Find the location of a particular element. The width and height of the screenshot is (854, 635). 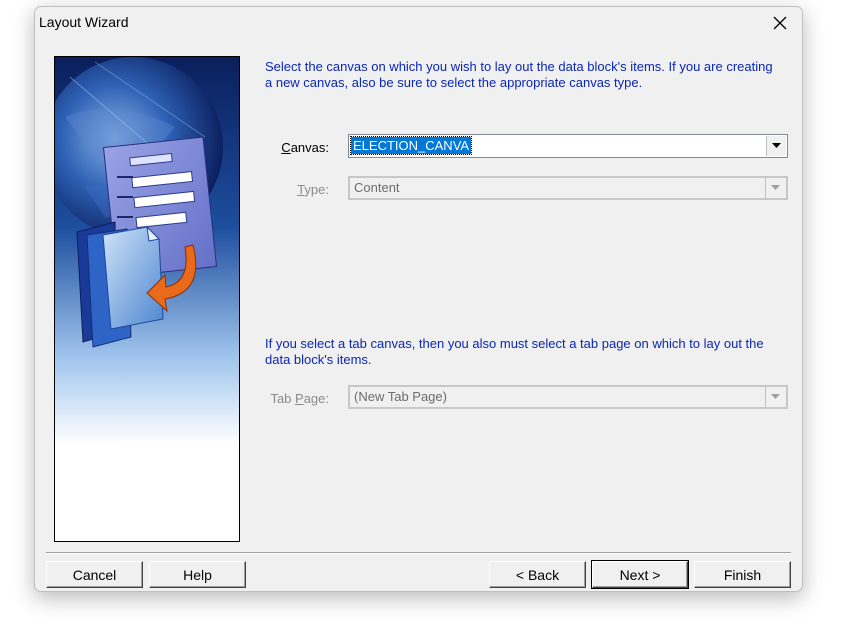

tab-page-label: Tab Page: is located at coordinates (299, 398).